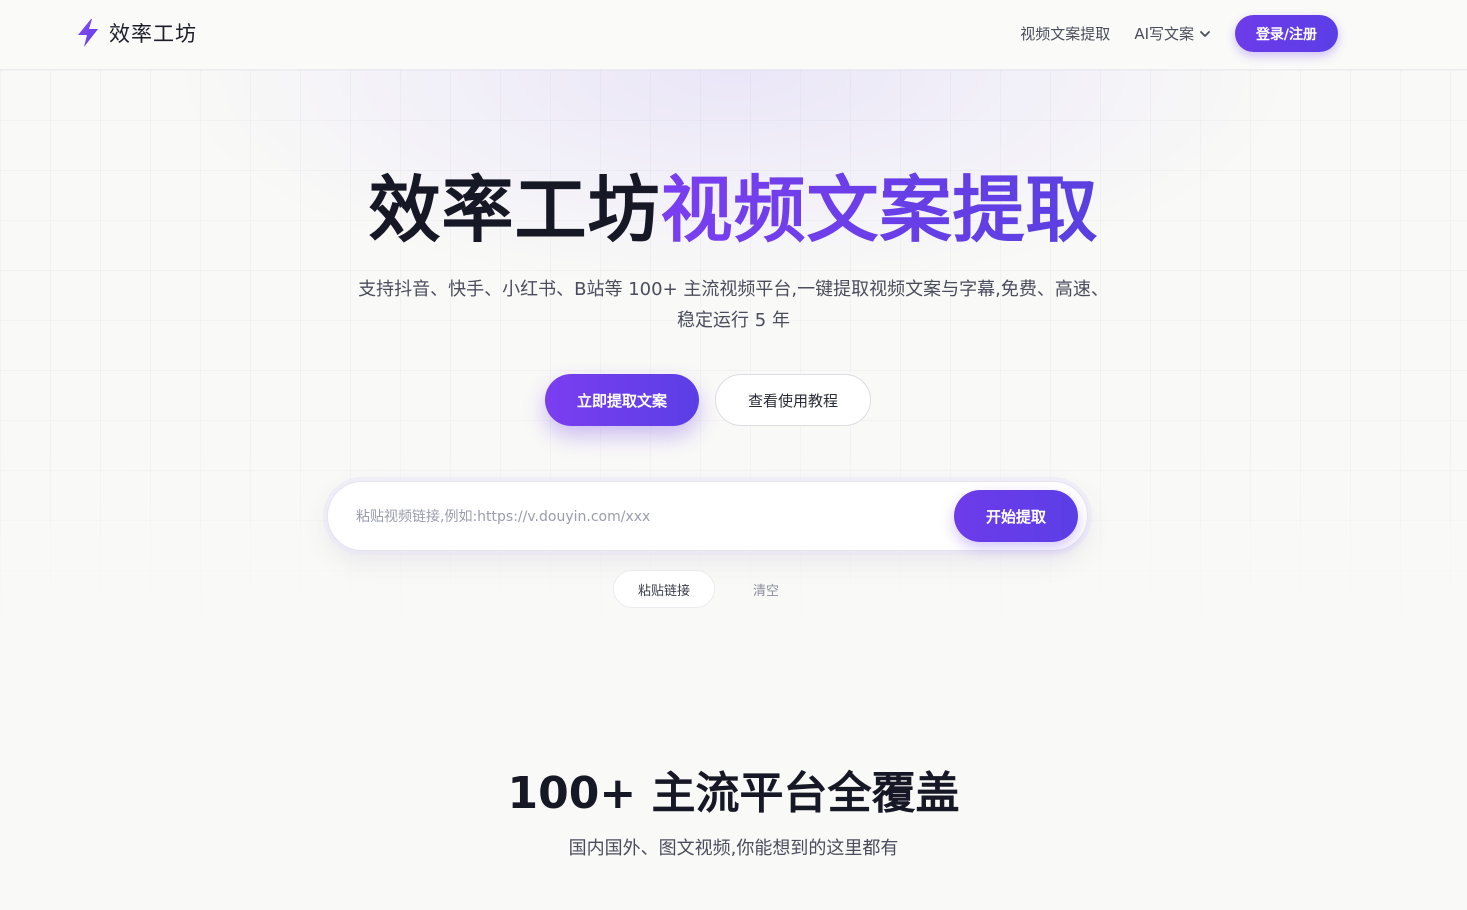 The height and width of the screenshot is (910, 1467). Describe the element at coordinates (88, 33) in the screenshot. I see `lightning-bolt-icon` at that location.